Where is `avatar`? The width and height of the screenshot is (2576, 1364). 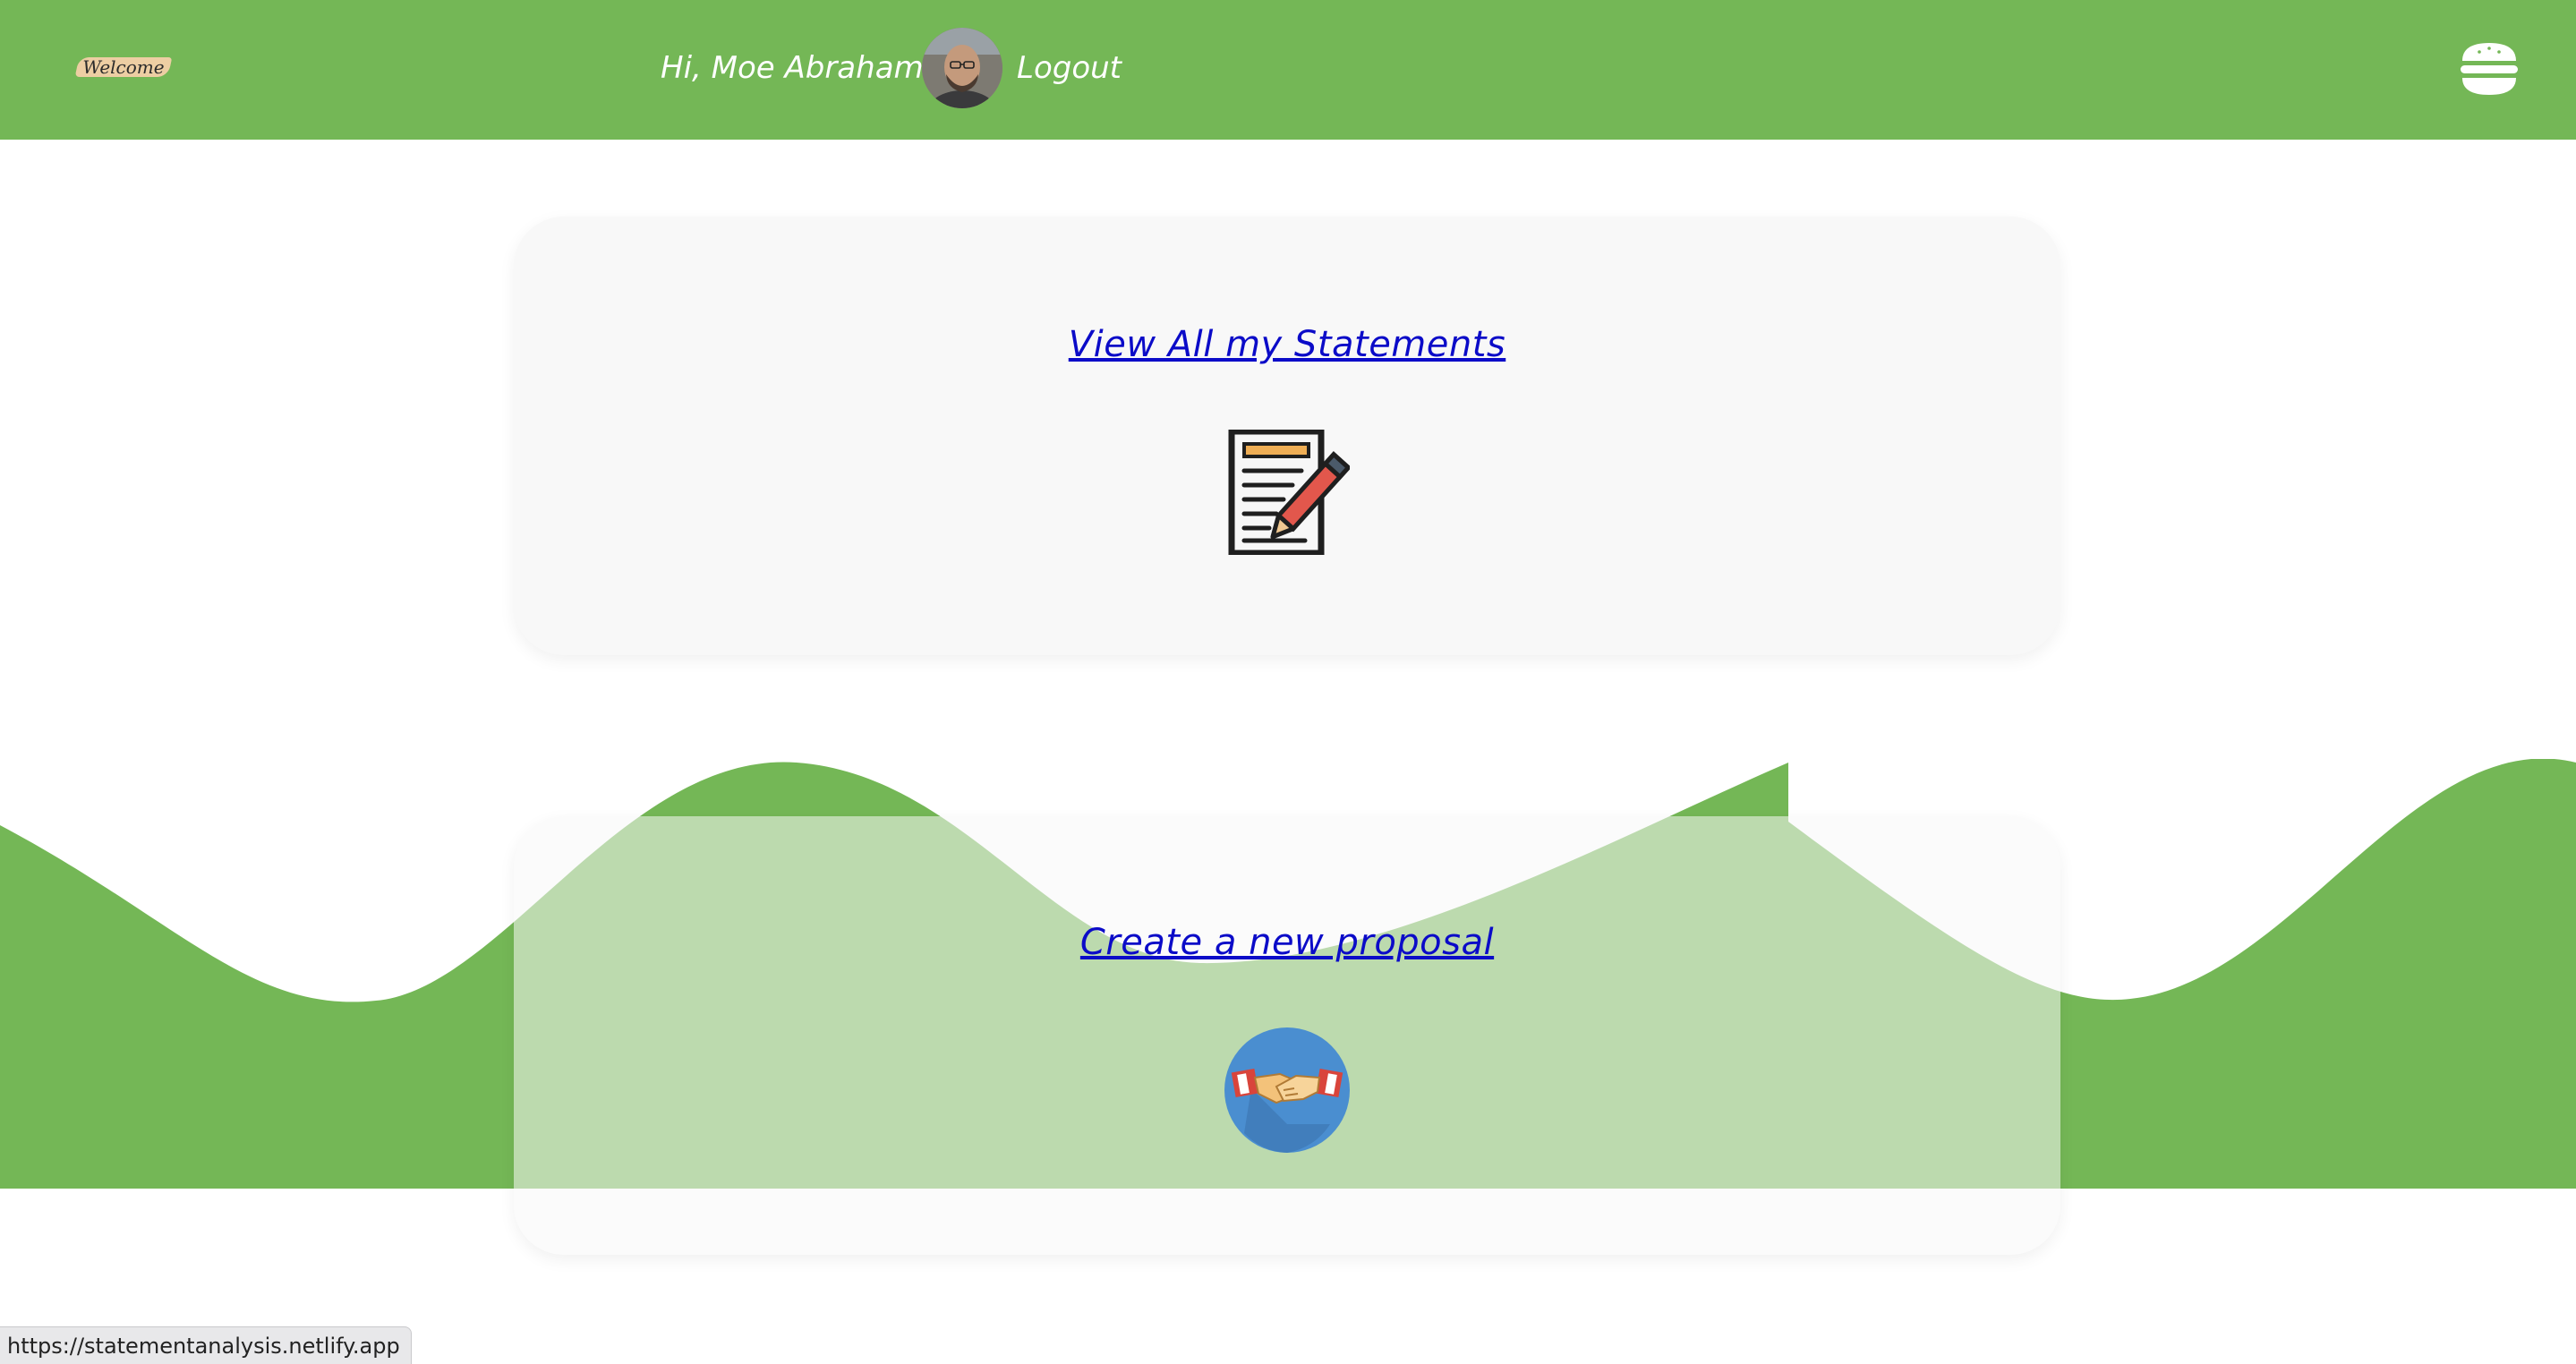
avatar is located at coordinates (962, 68).